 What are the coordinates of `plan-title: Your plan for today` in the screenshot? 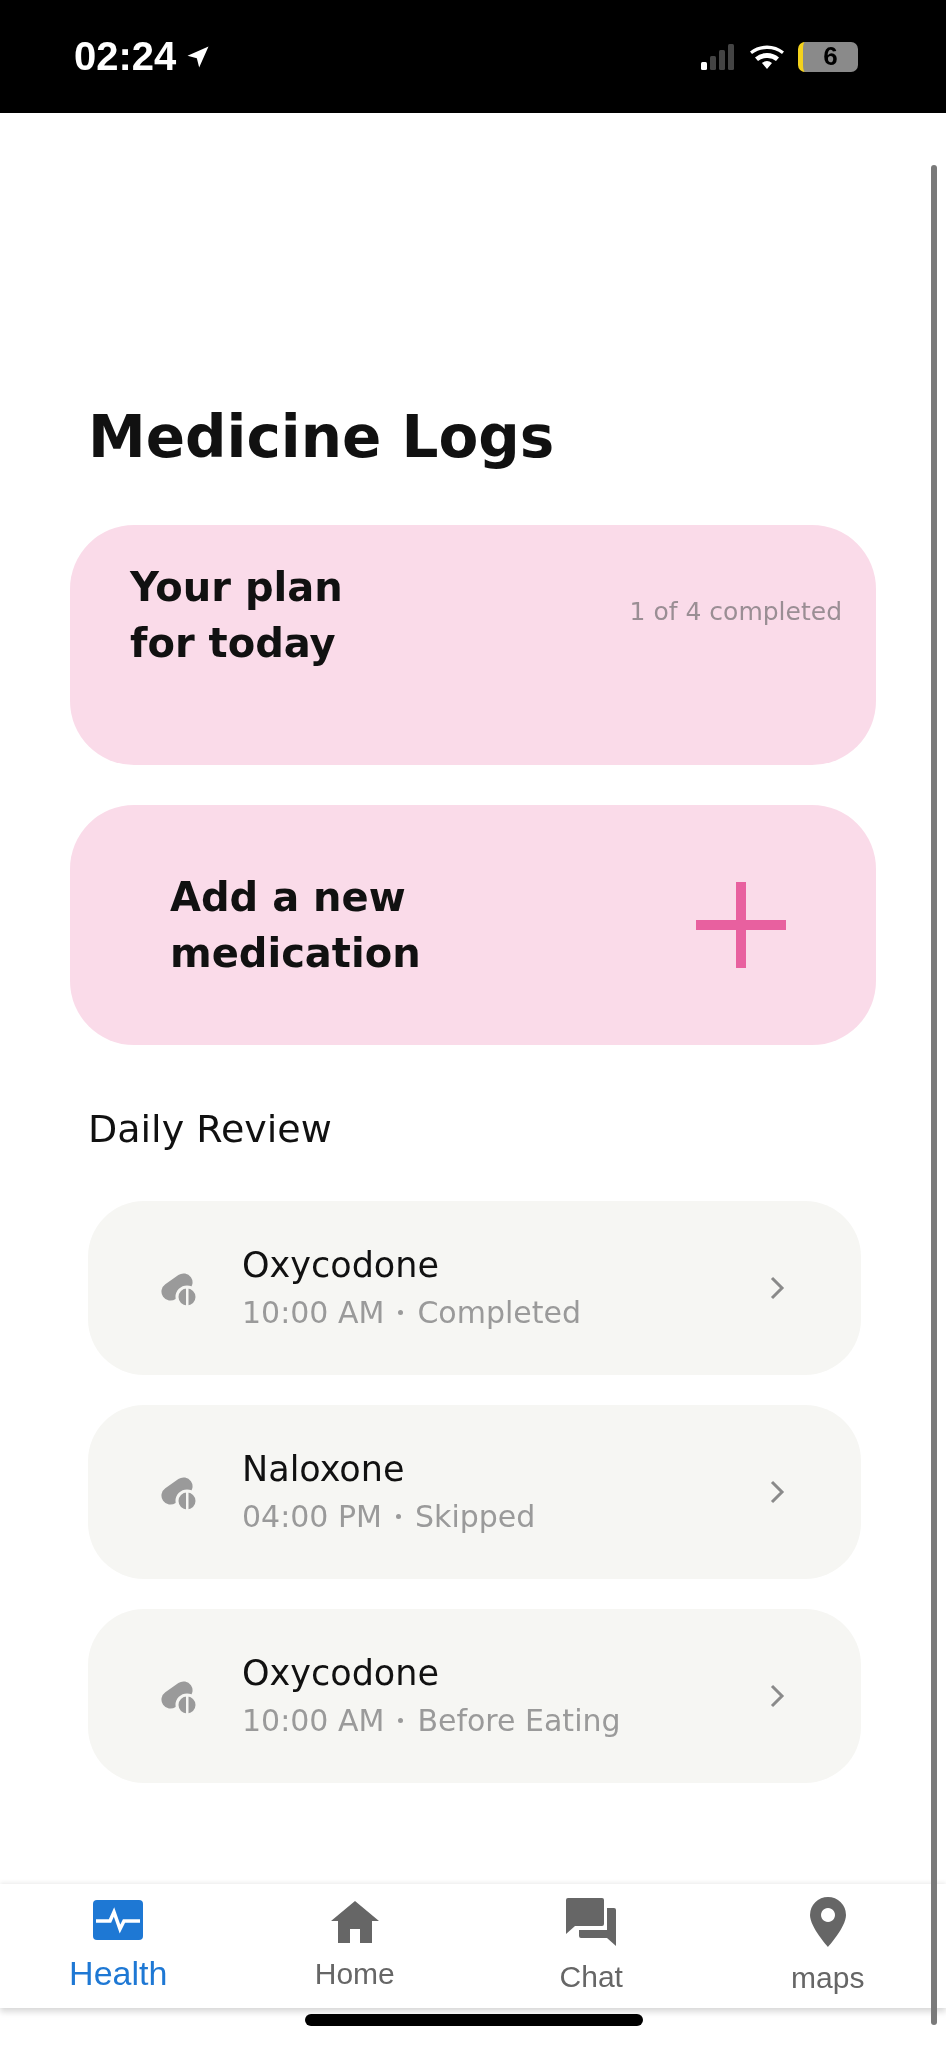 It's located at (237, 615).